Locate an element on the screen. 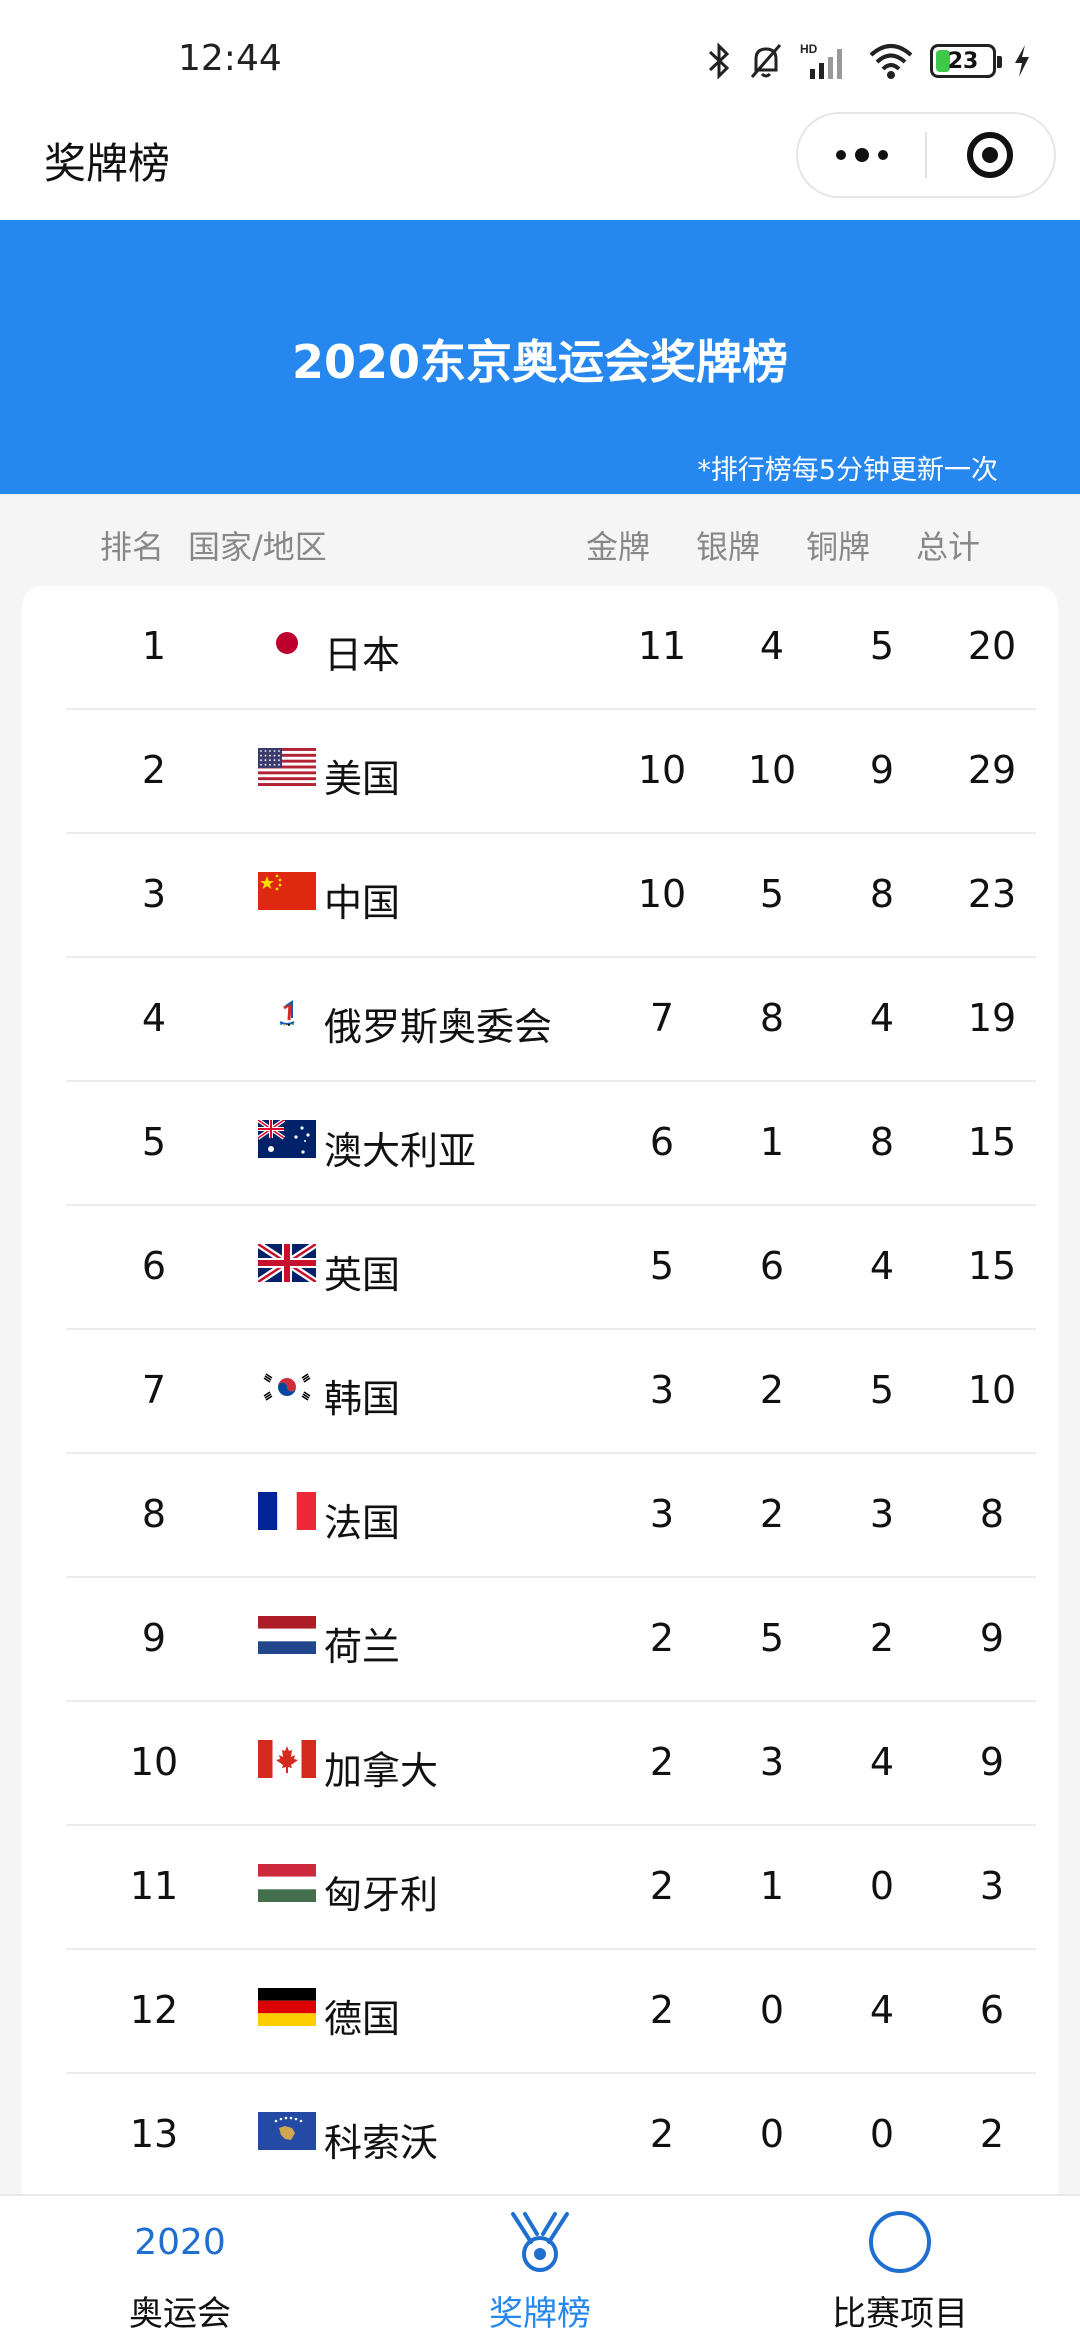 This screenshot has width=1080, height=2340. korea-flag is located at coordinates (287, 1387).